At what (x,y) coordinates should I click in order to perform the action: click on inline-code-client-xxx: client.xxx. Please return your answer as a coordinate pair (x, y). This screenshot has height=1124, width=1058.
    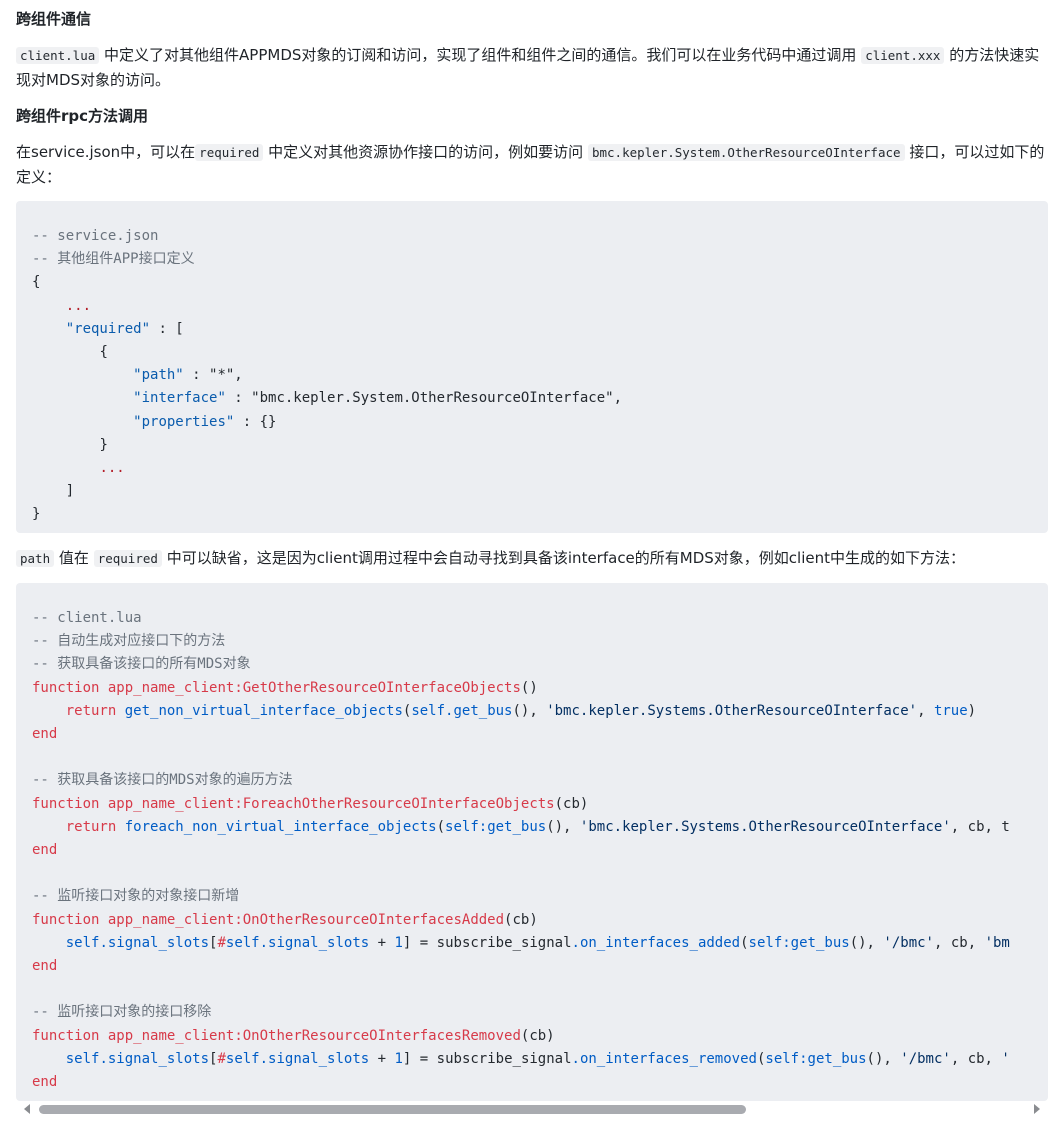
    Looking at the image, I should click on (903, 55).